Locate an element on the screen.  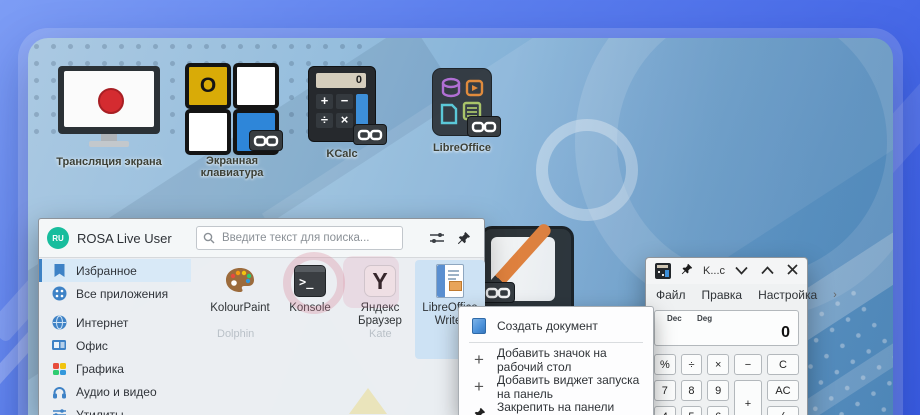
search-box is located at coordinates (299, 238).